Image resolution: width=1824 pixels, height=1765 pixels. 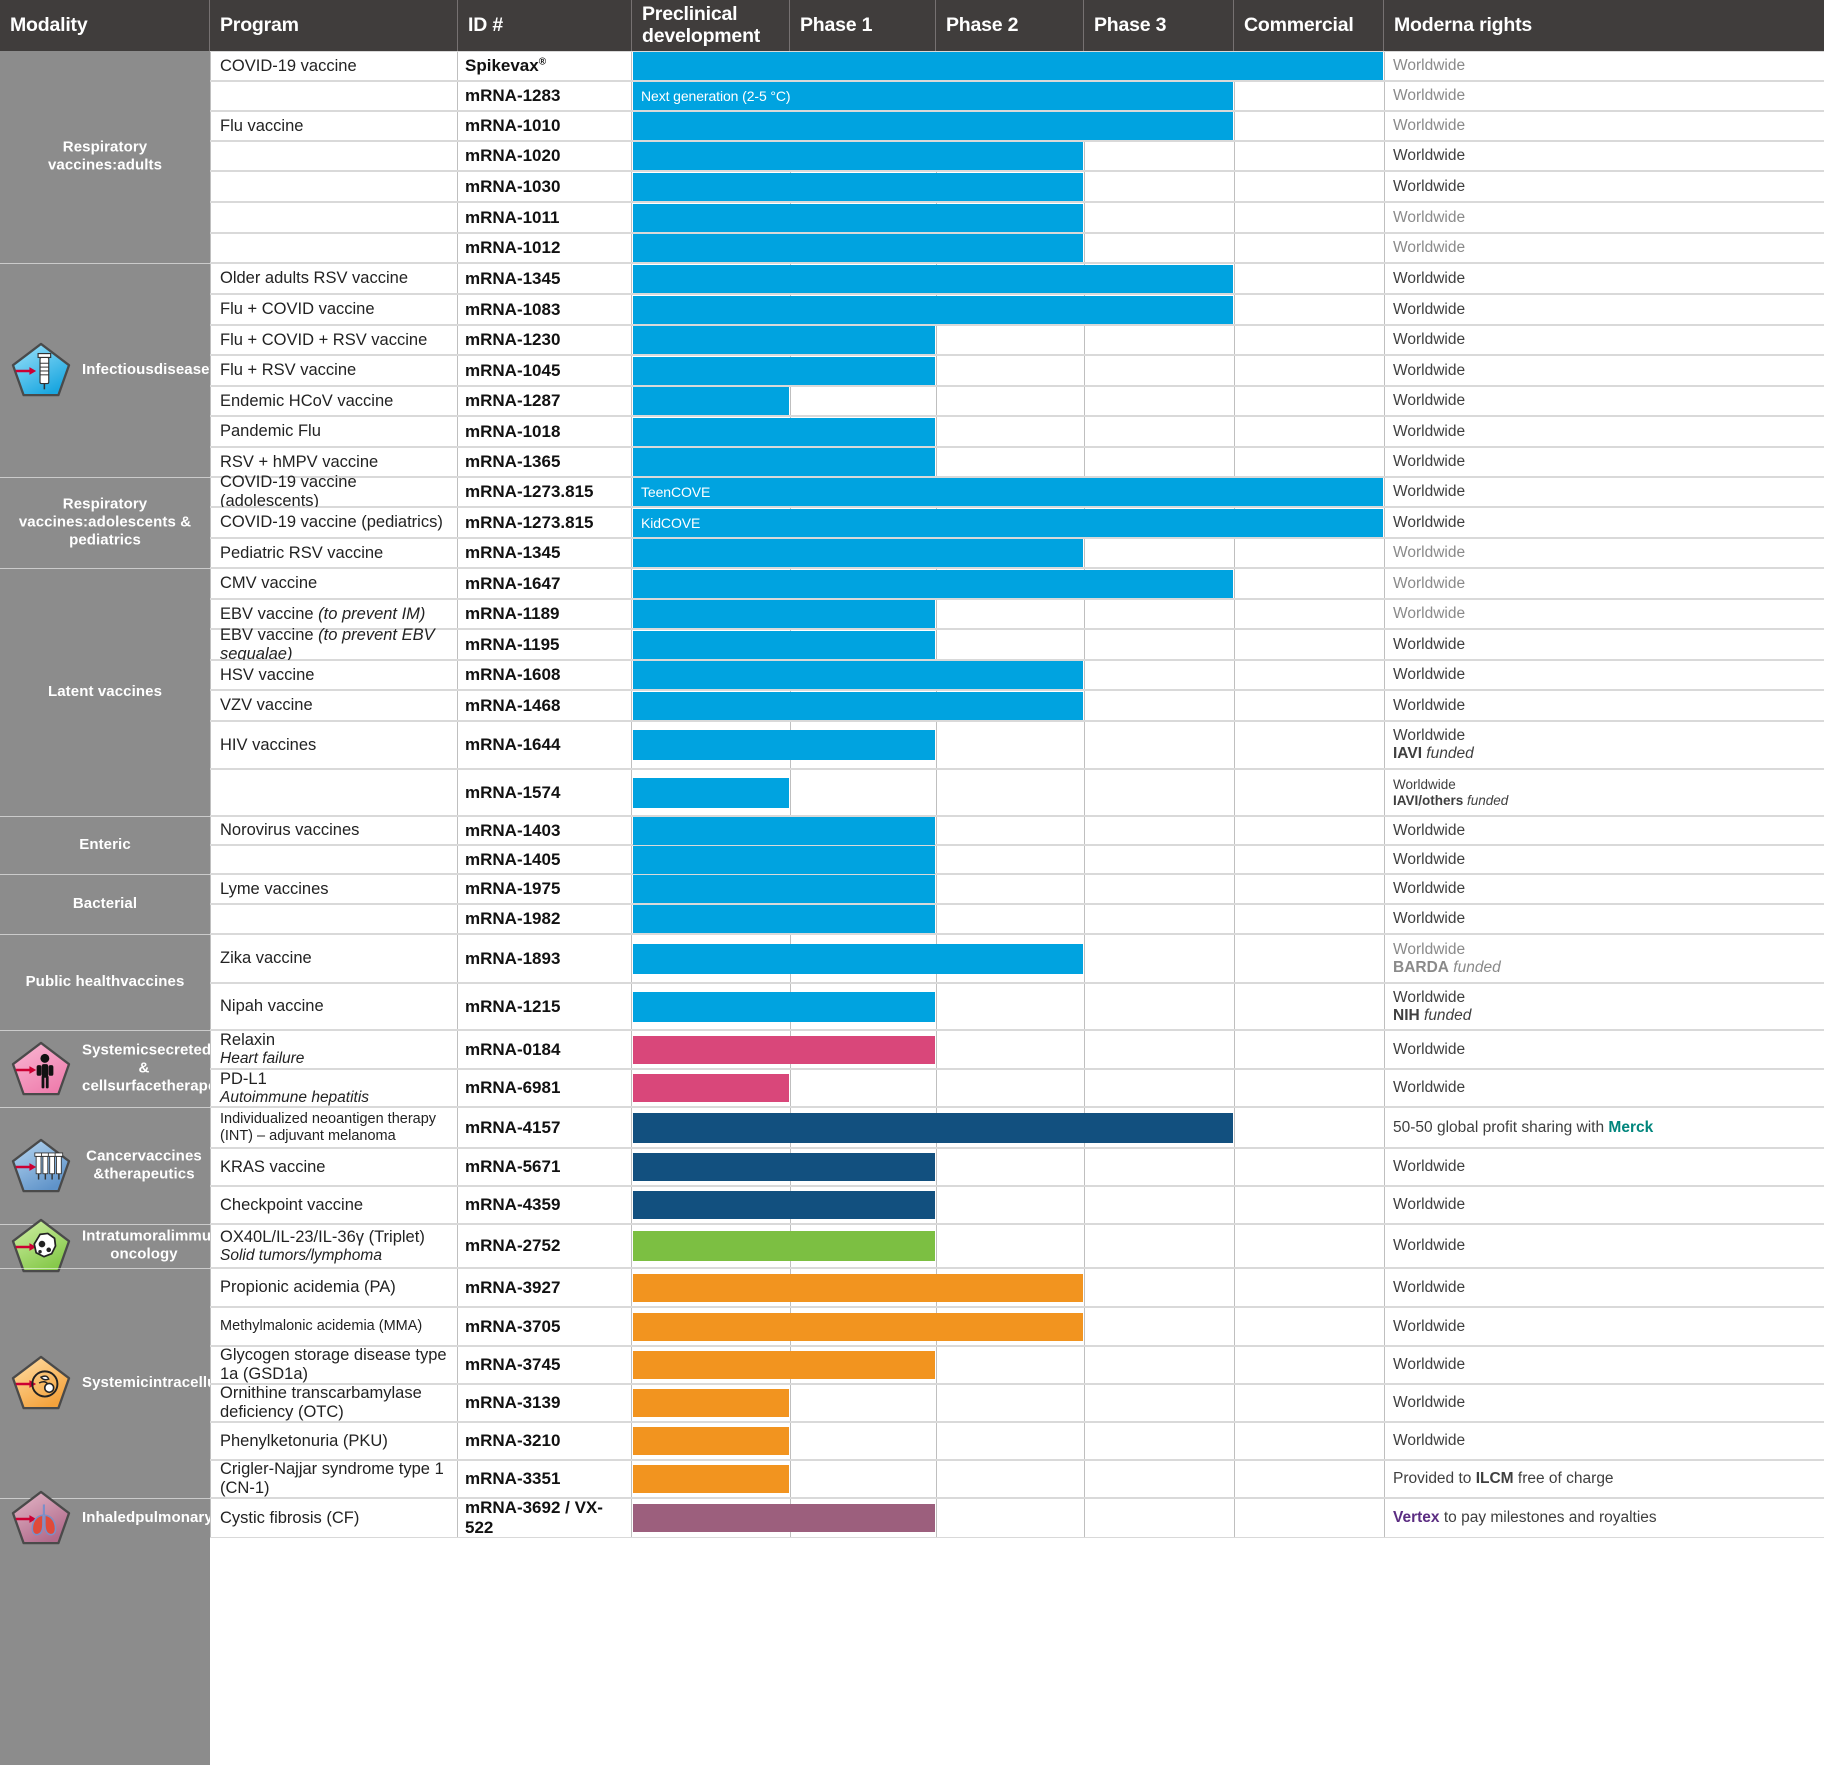 What do you see at coordinates (105, 25) in the screenshot?
I see `header-modality: Modality` at bounding box center [105, 25].